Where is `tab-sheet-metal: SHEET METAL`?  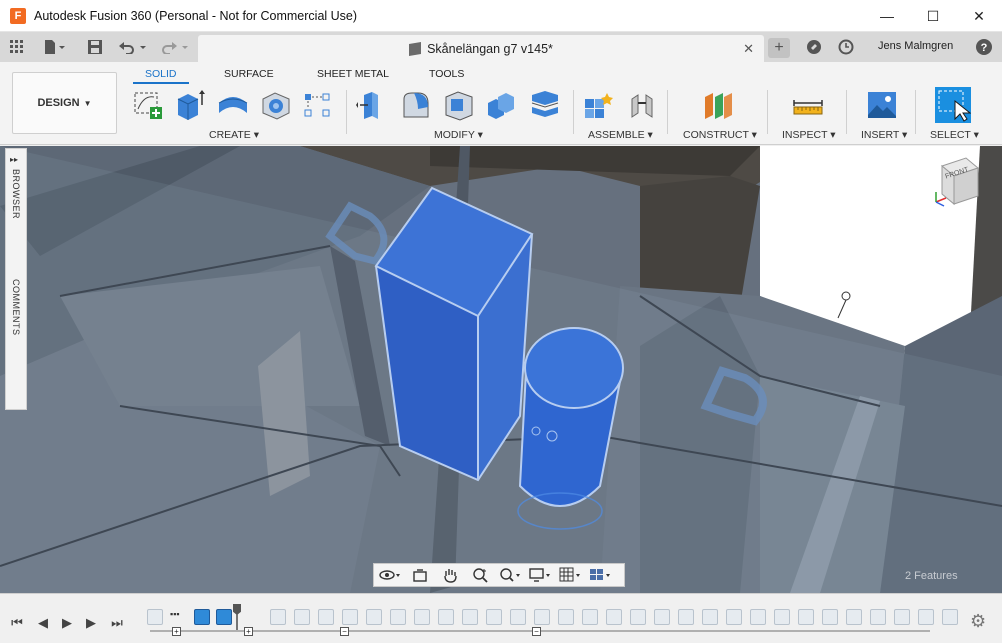
tab-sheet-metal: SHEET METAL is located at coordinates (353, 74).